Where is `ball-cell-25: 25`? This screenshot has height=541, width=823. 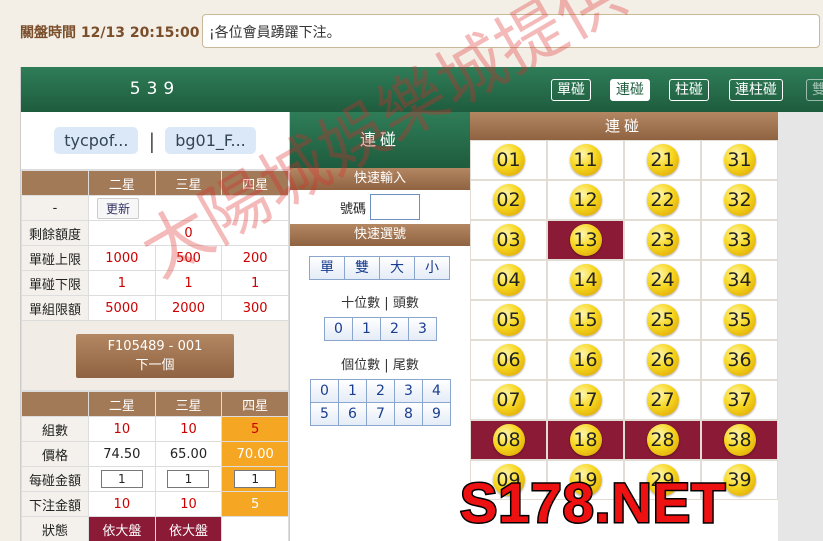
ball-cell-25: 25 is located at coordinates (662, 320).